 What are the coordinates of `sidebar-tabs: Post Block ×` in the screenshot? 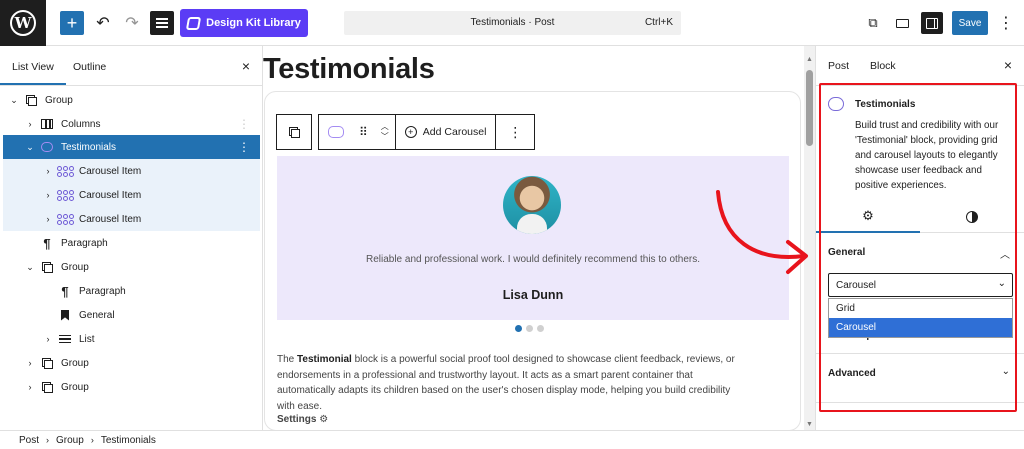 It's located at (920, 66).